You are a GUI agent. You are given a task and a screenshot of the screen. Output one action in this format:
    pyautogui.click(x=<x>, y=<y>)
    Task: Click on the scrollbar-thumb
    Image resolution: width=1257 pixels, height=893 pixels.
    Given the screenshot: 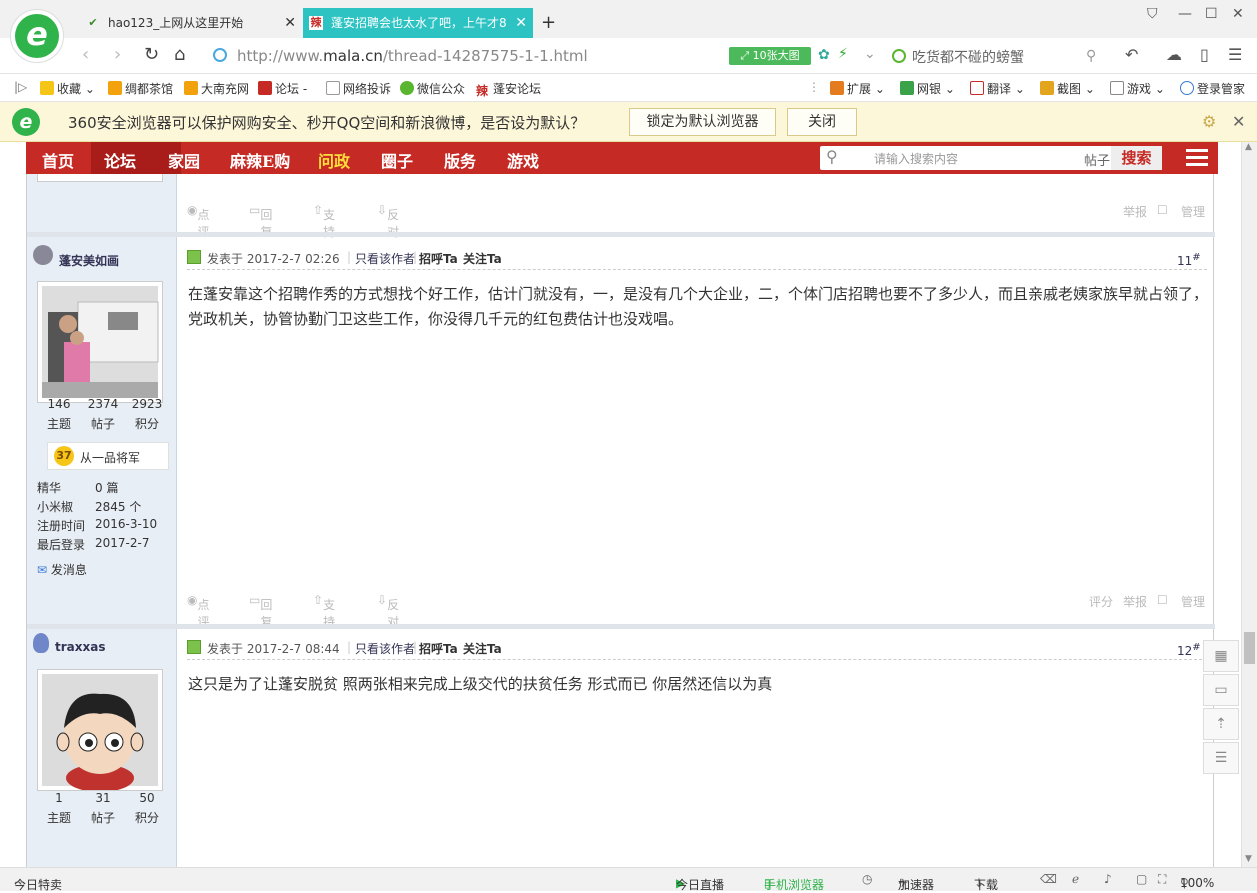 What is the action you would take?
    pyautogui.click(x=1249, y=648)
    